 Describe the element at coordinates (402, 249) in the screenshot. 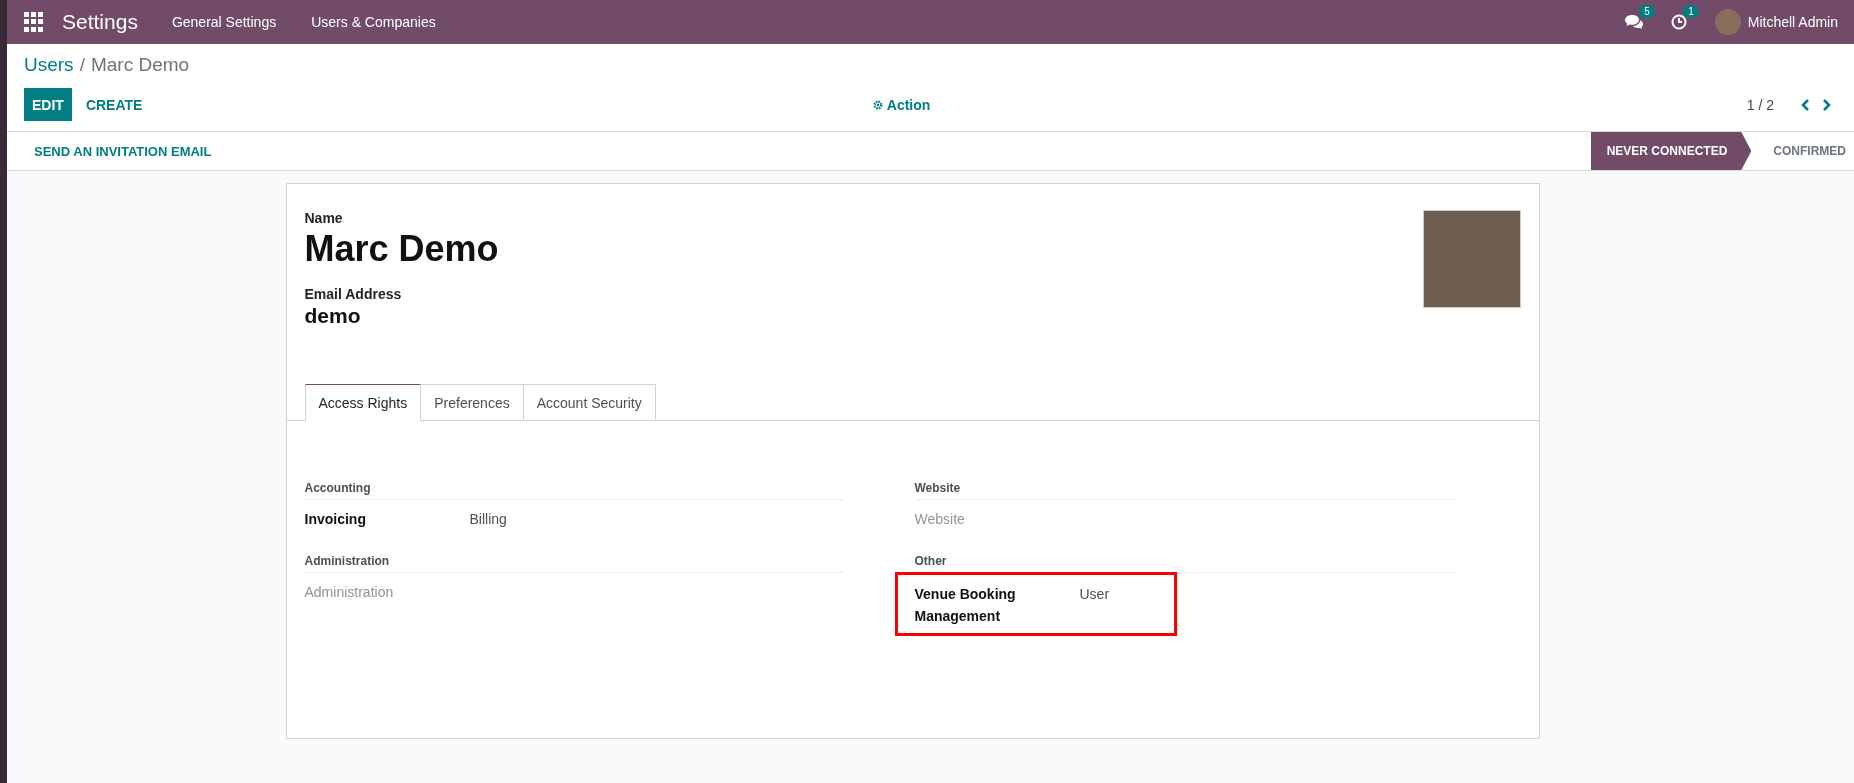

I see `user-name-title: Marc Demo` at that location.